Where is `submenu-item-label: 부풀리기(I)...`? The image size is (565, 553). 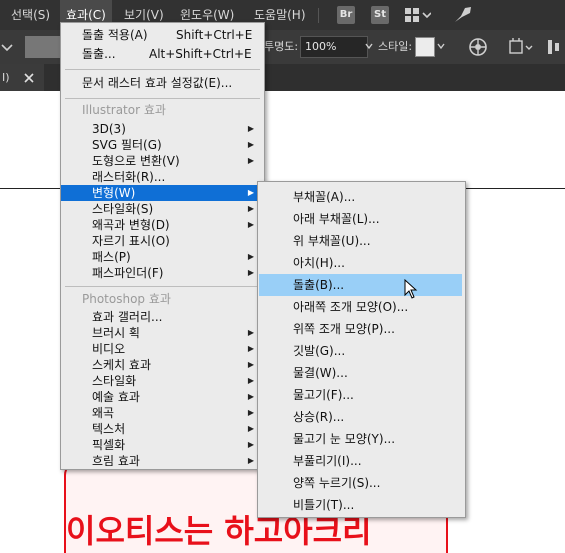 submenu-item-label: 부풀리기(I)... is located at coordinates (327, 461).